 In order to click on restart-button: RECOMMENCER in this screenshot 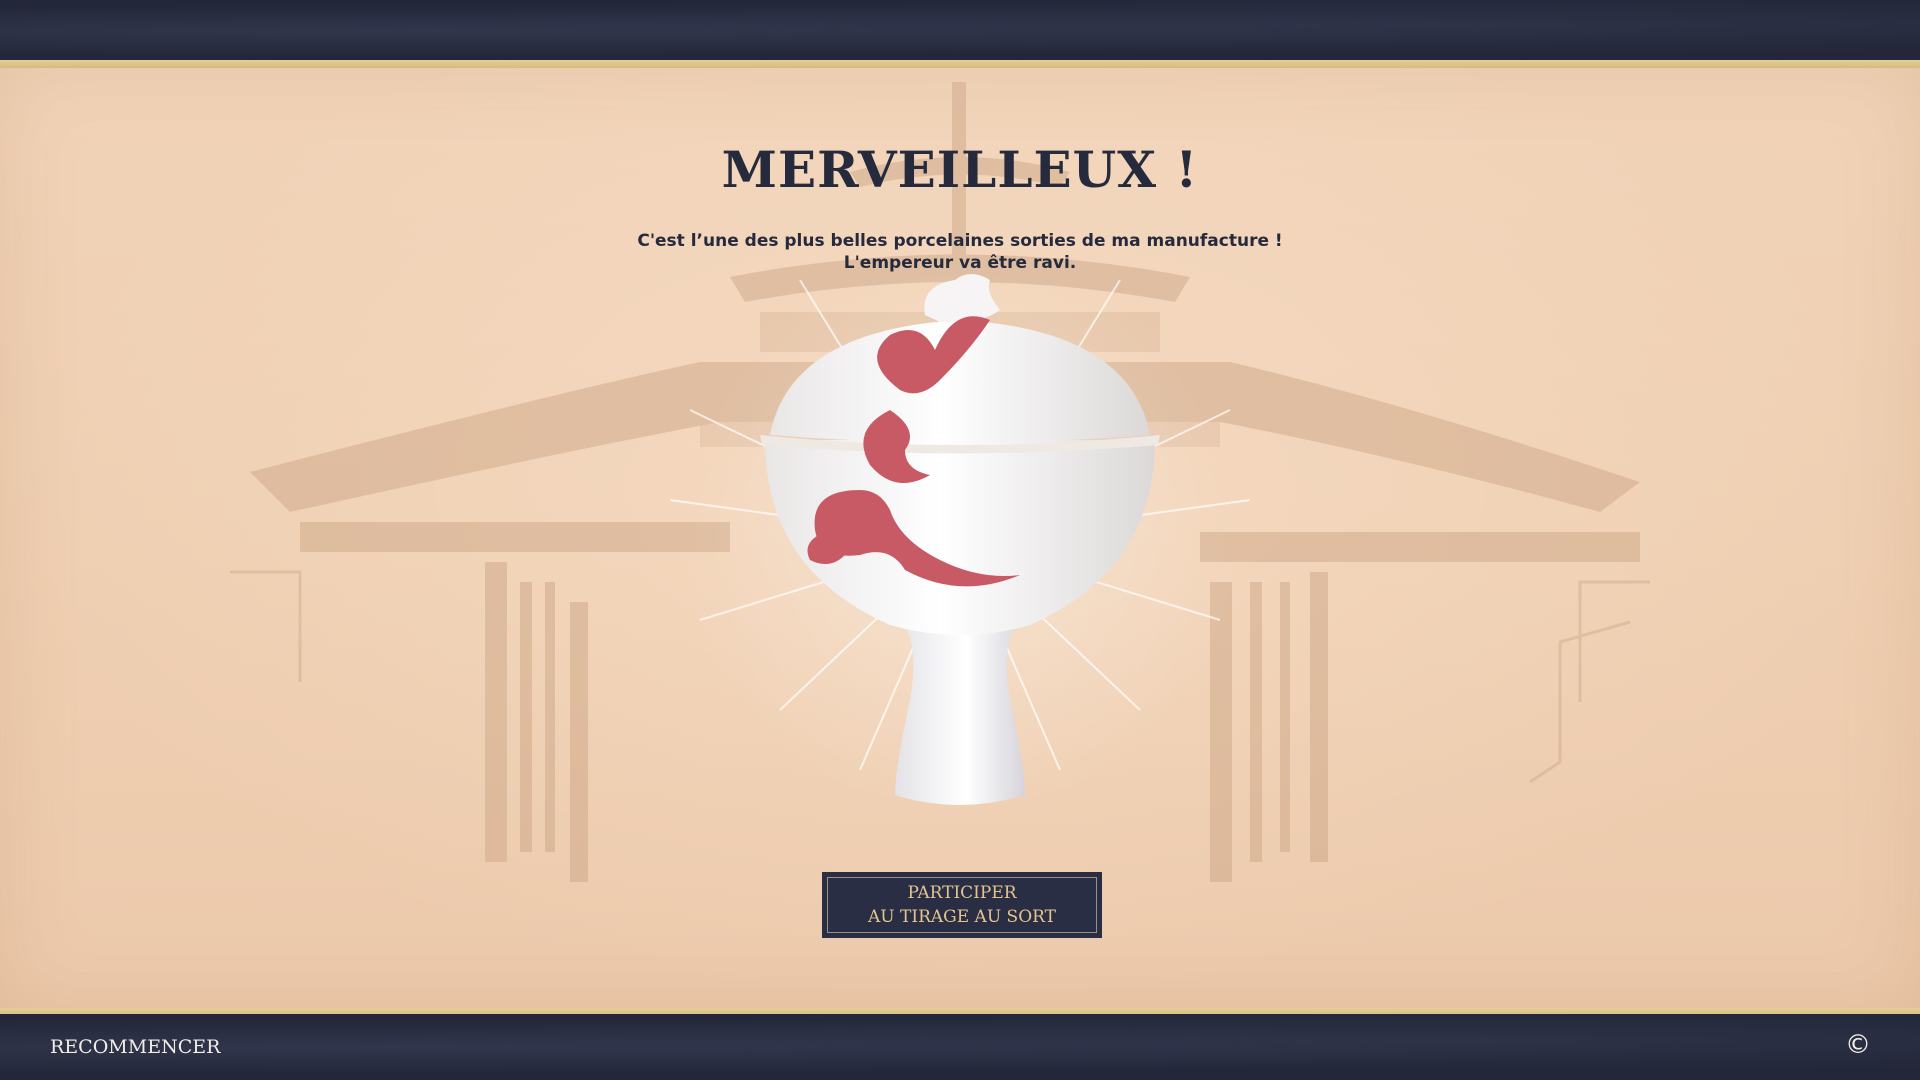, I will do `click(135, 1047)`.